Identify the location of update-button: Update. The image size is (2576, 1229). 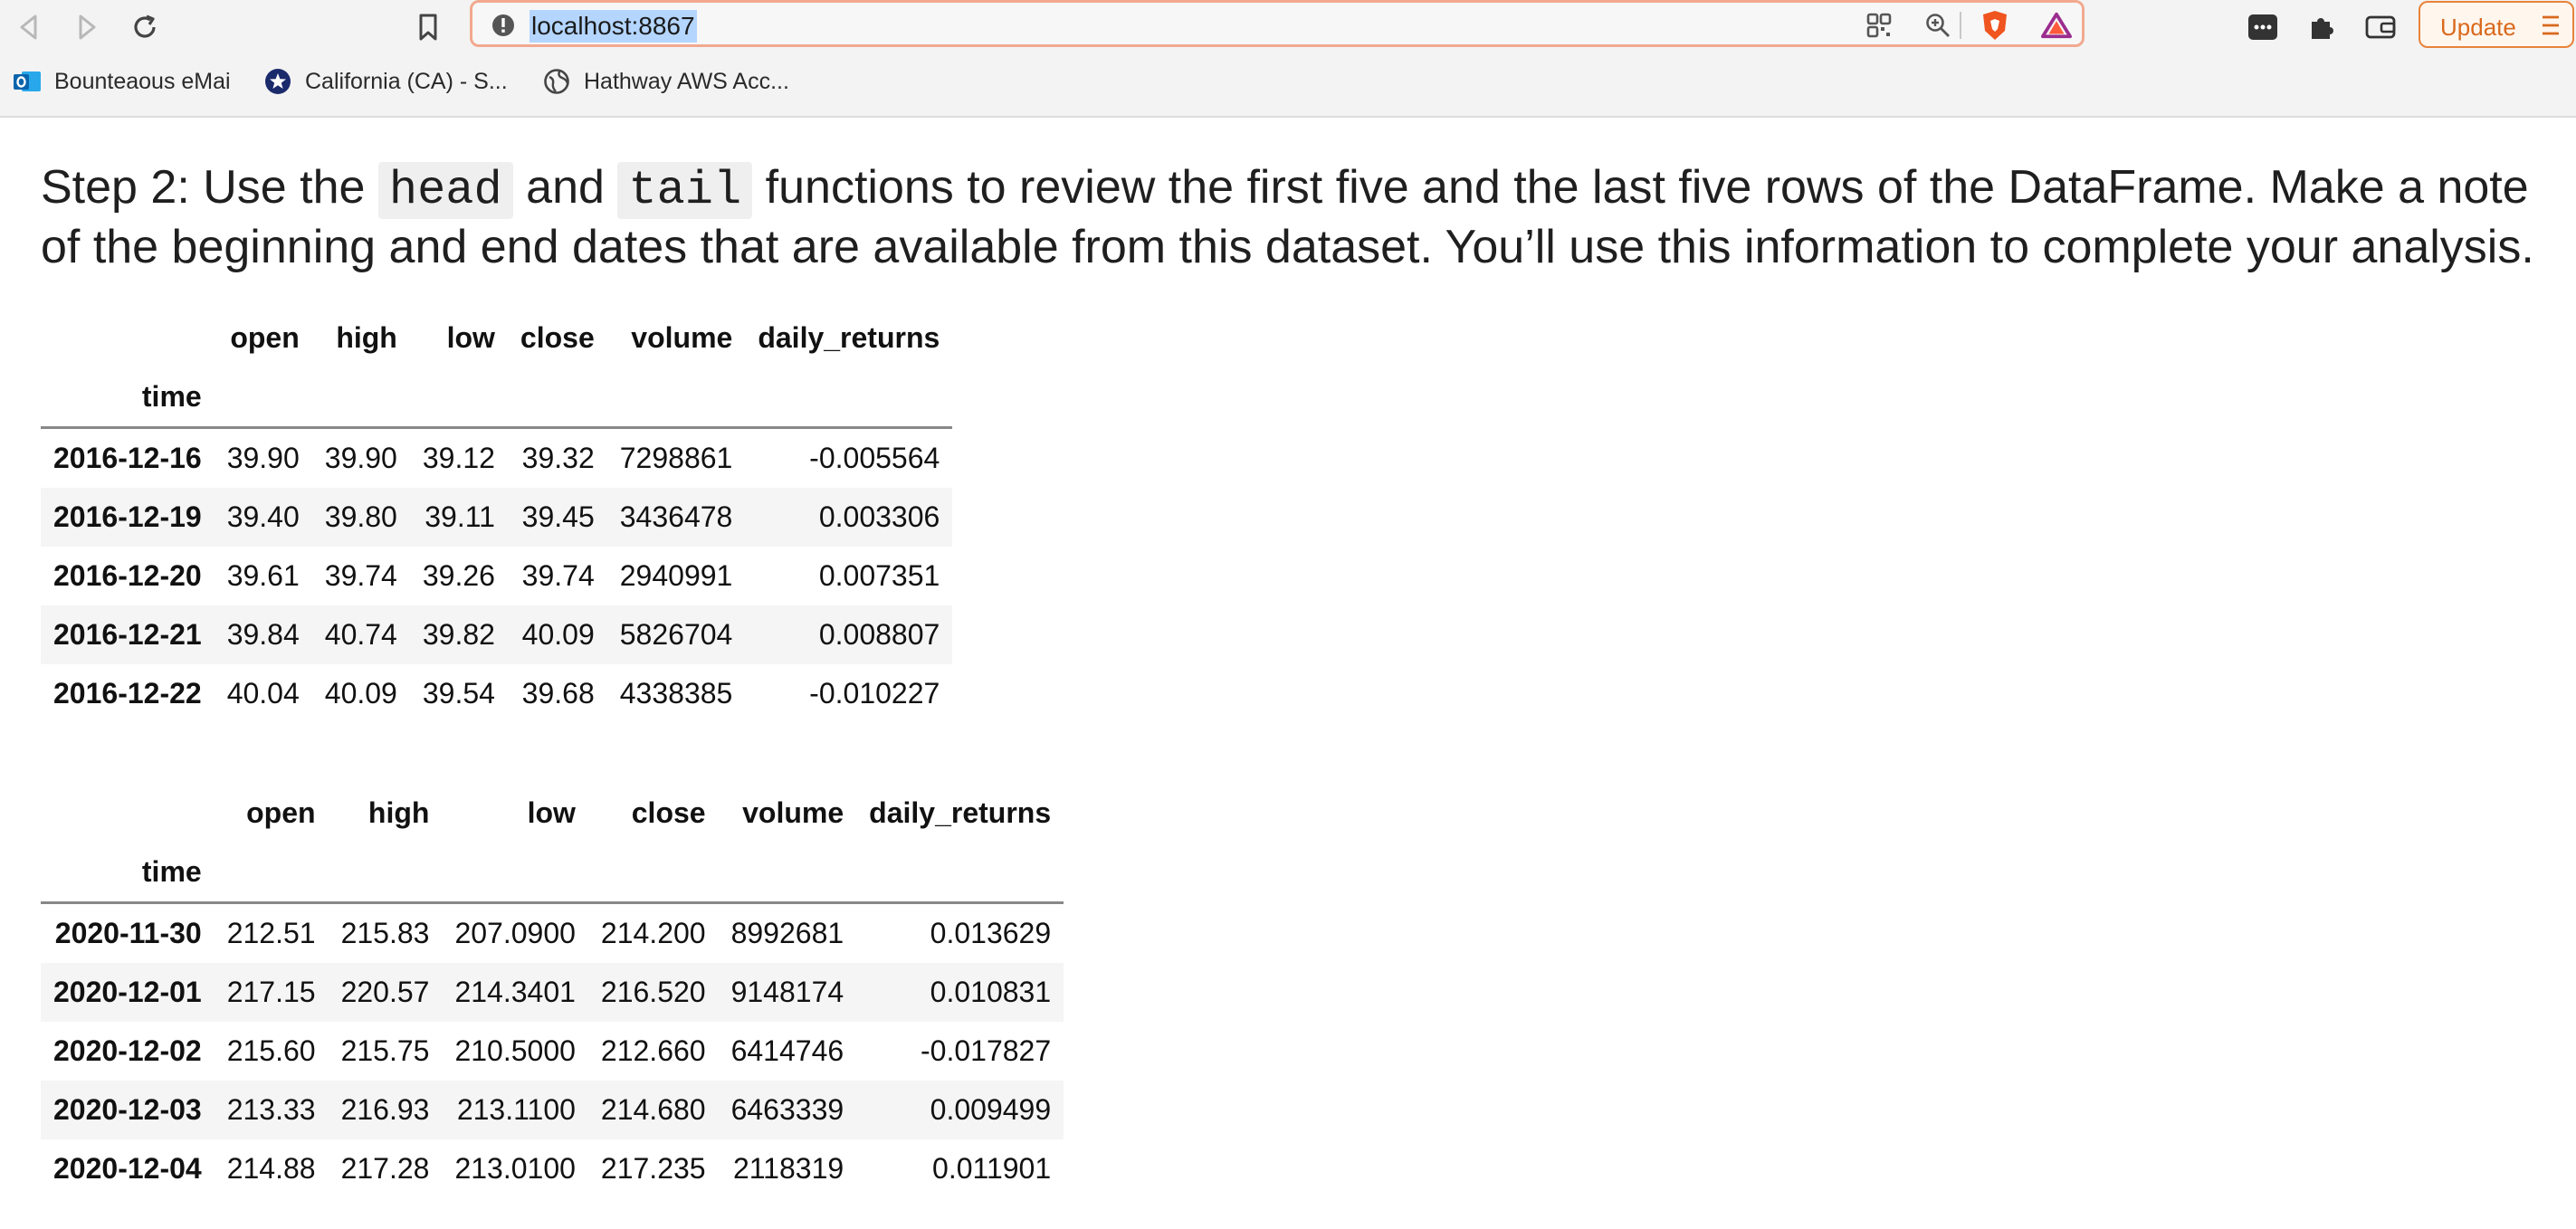
(2496, 24).